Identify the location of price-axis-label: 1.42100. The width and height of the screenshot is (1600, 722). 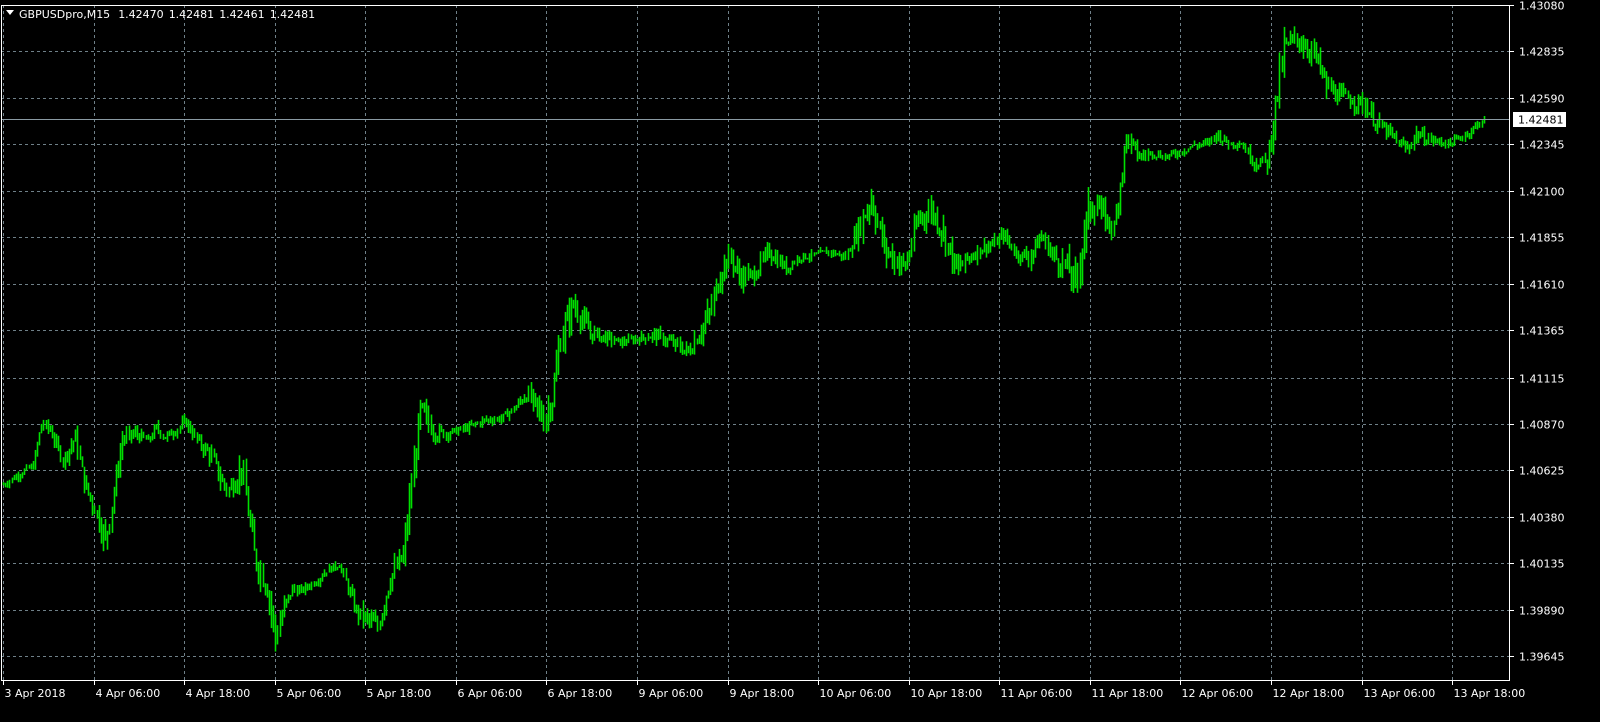
(1542, 192).